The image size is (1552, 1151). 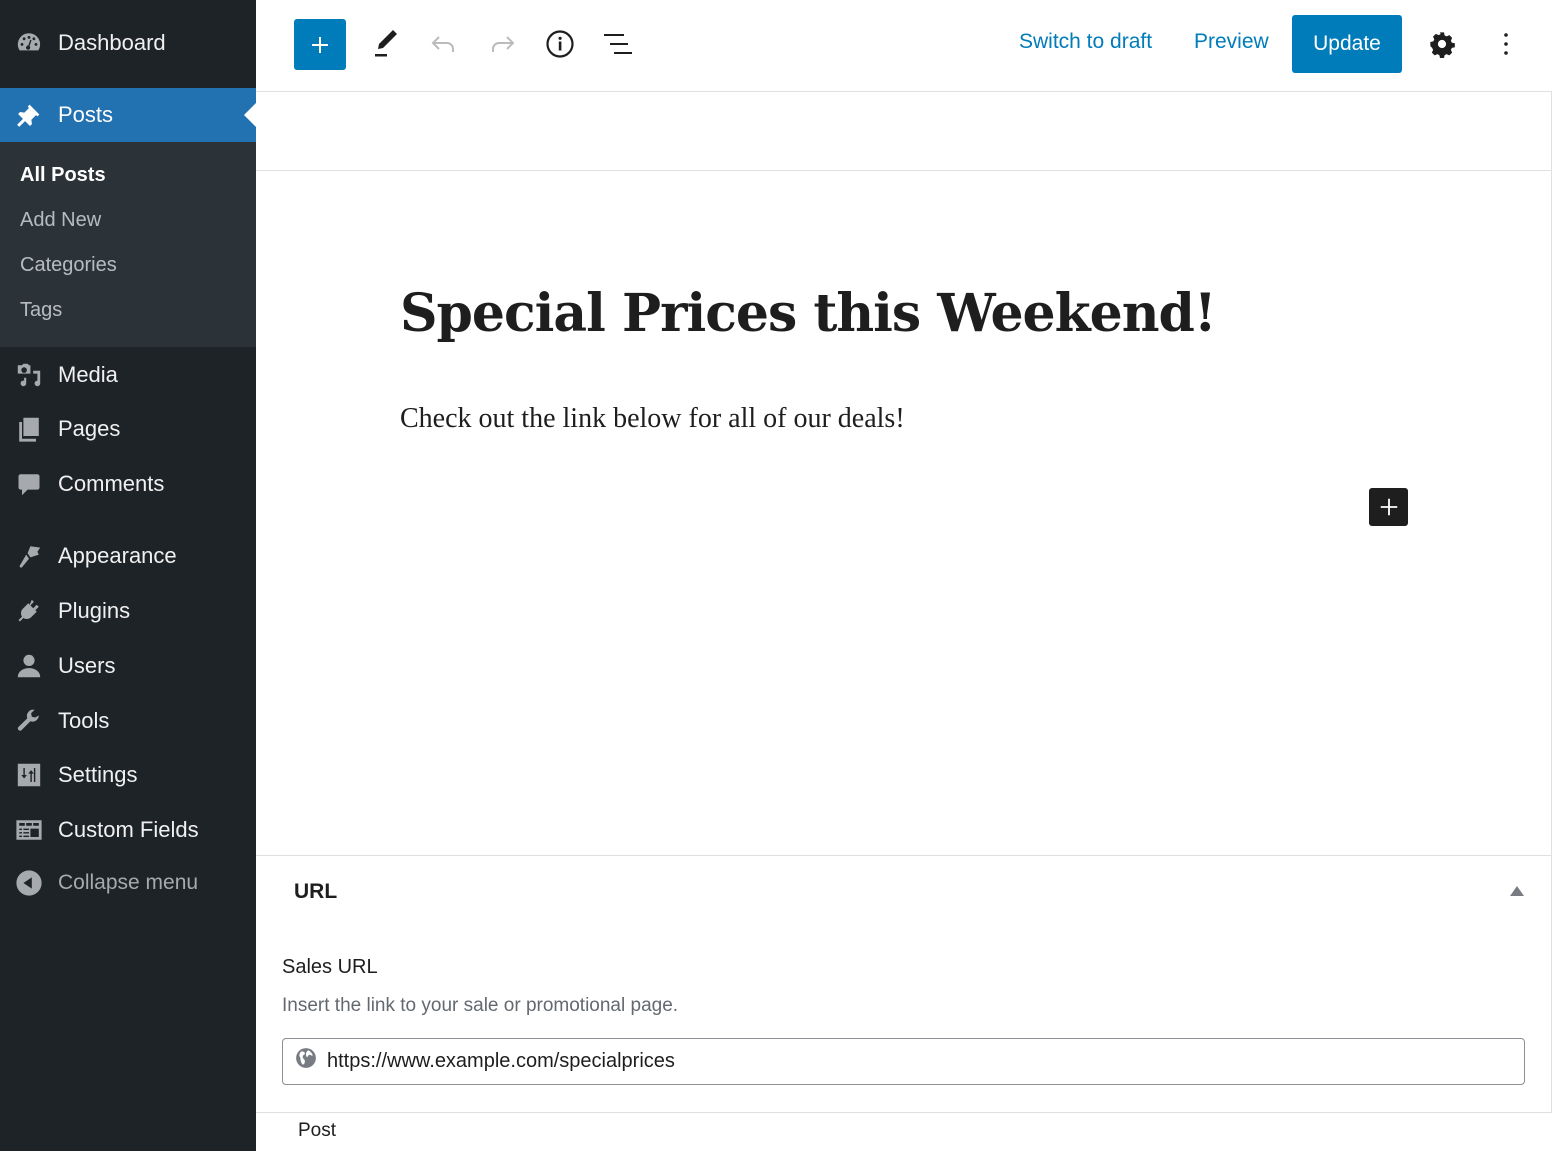 I want to click on plugin-icon, so click(x=29, y=611).